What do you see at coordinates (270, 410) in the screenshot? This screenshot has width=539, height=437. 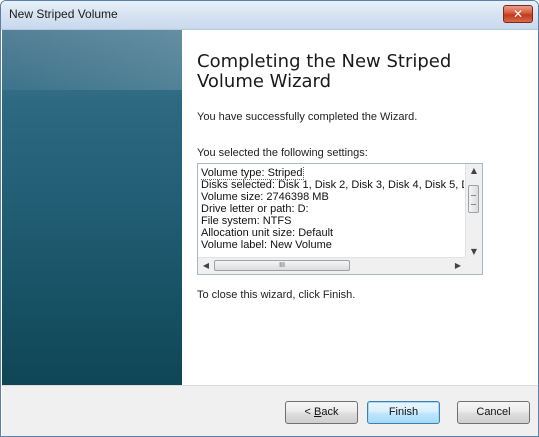 I see `button-bar: < Back Finish Cancel` at bounding box center [270, 410].